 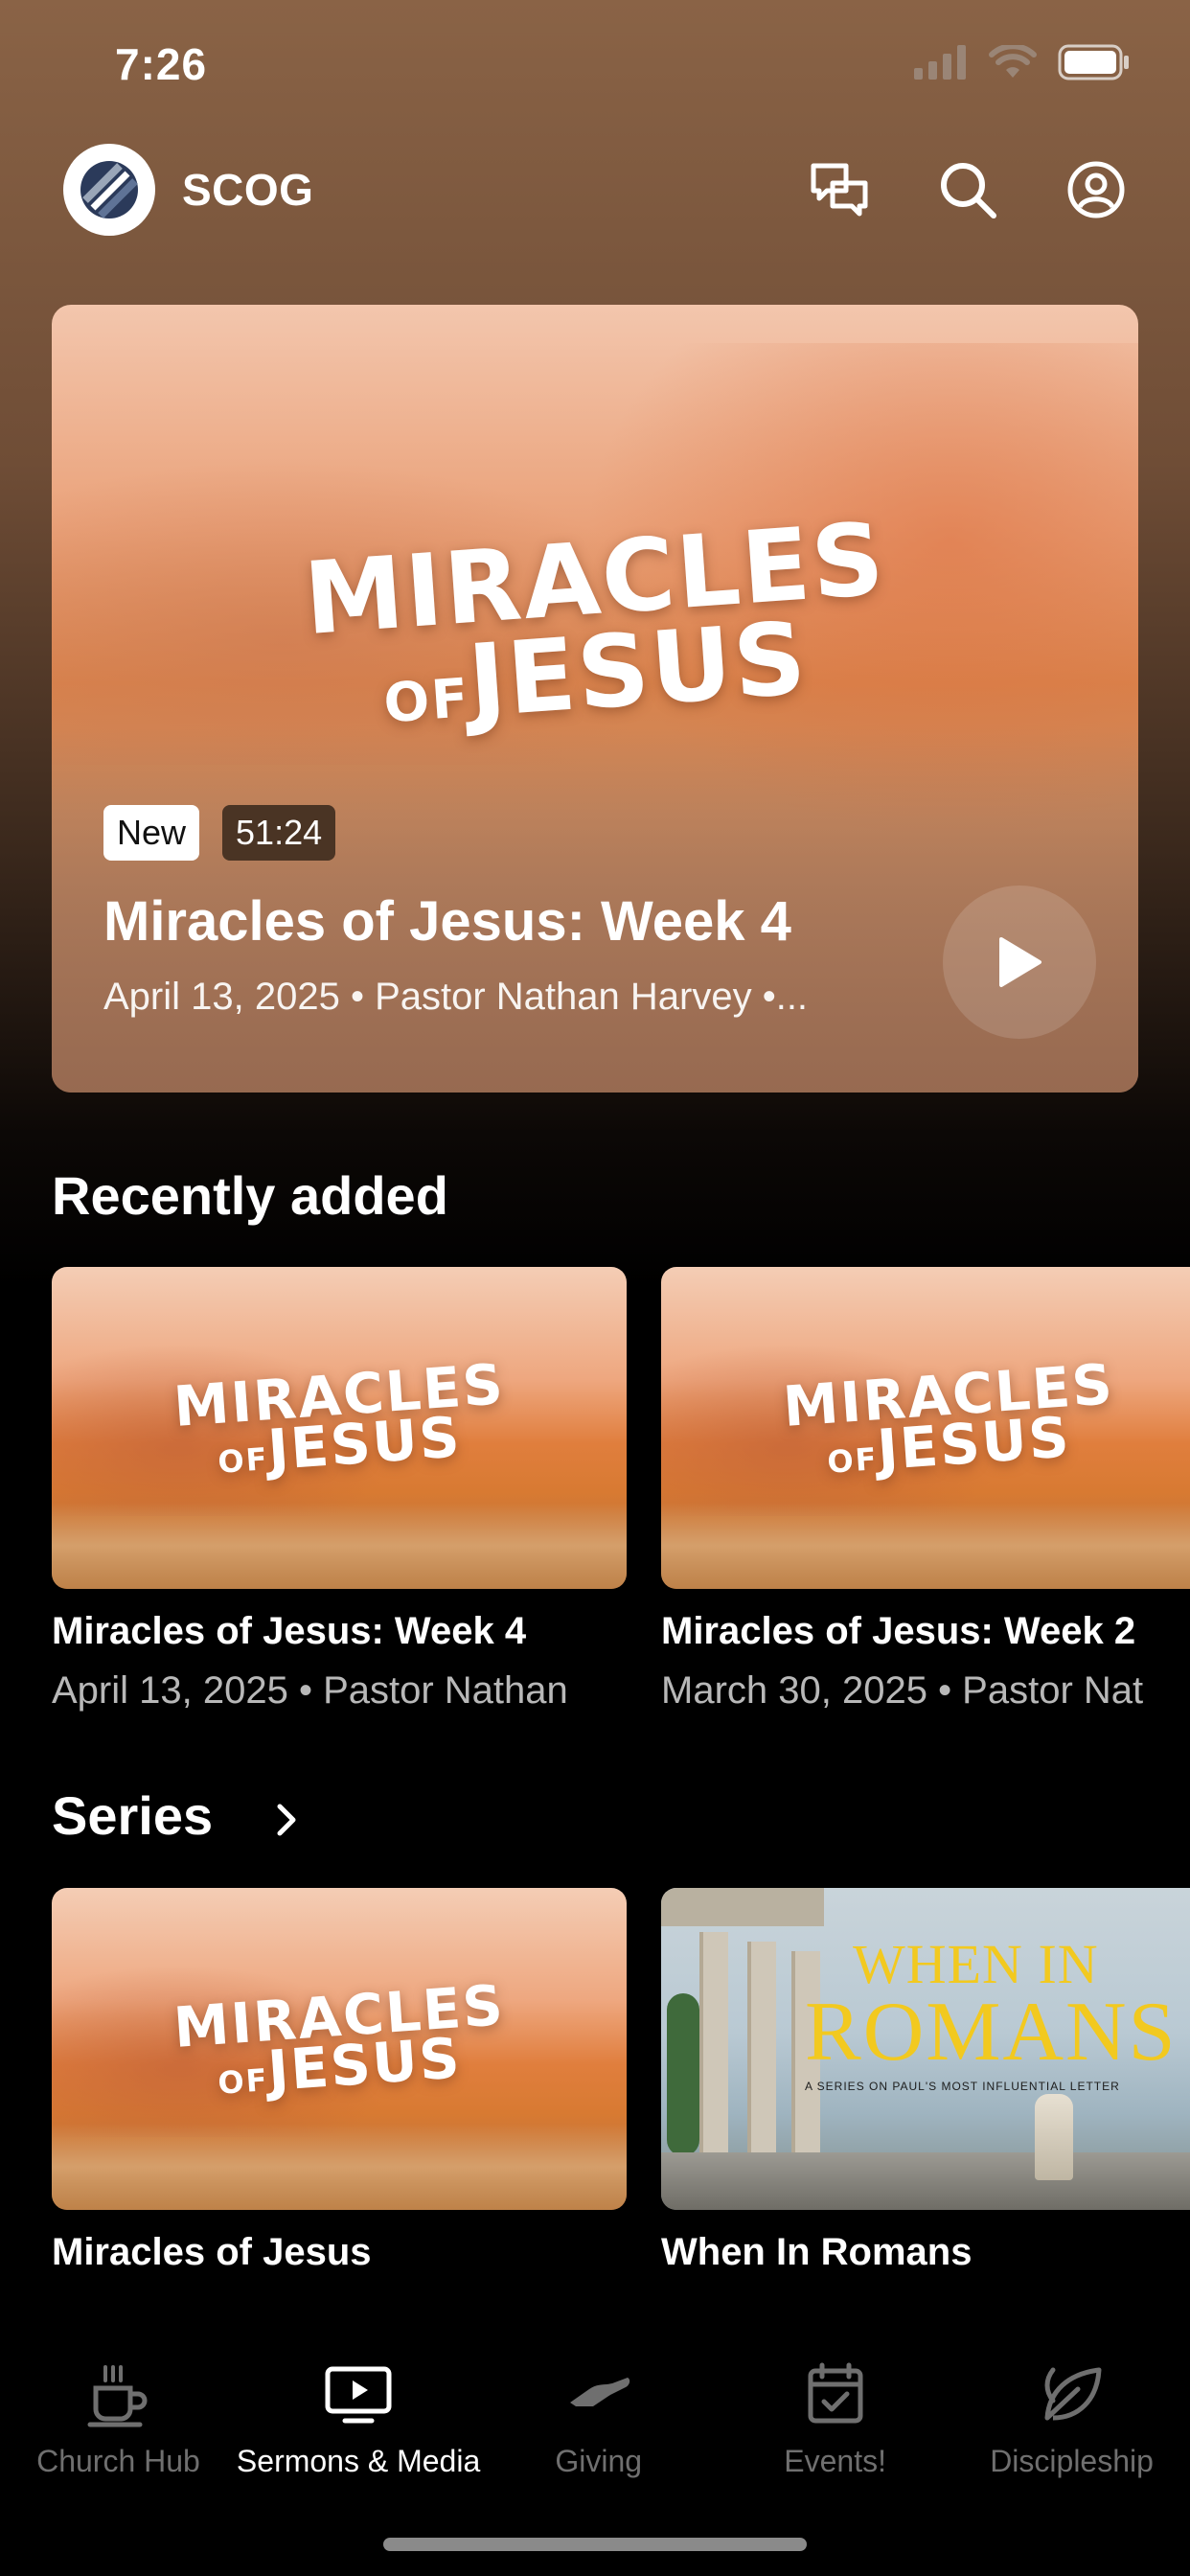 What do you see at coordinates (836, 2394) in the screenshot?
I see `calendar-check-icon` at bounding box center [836, 2394].